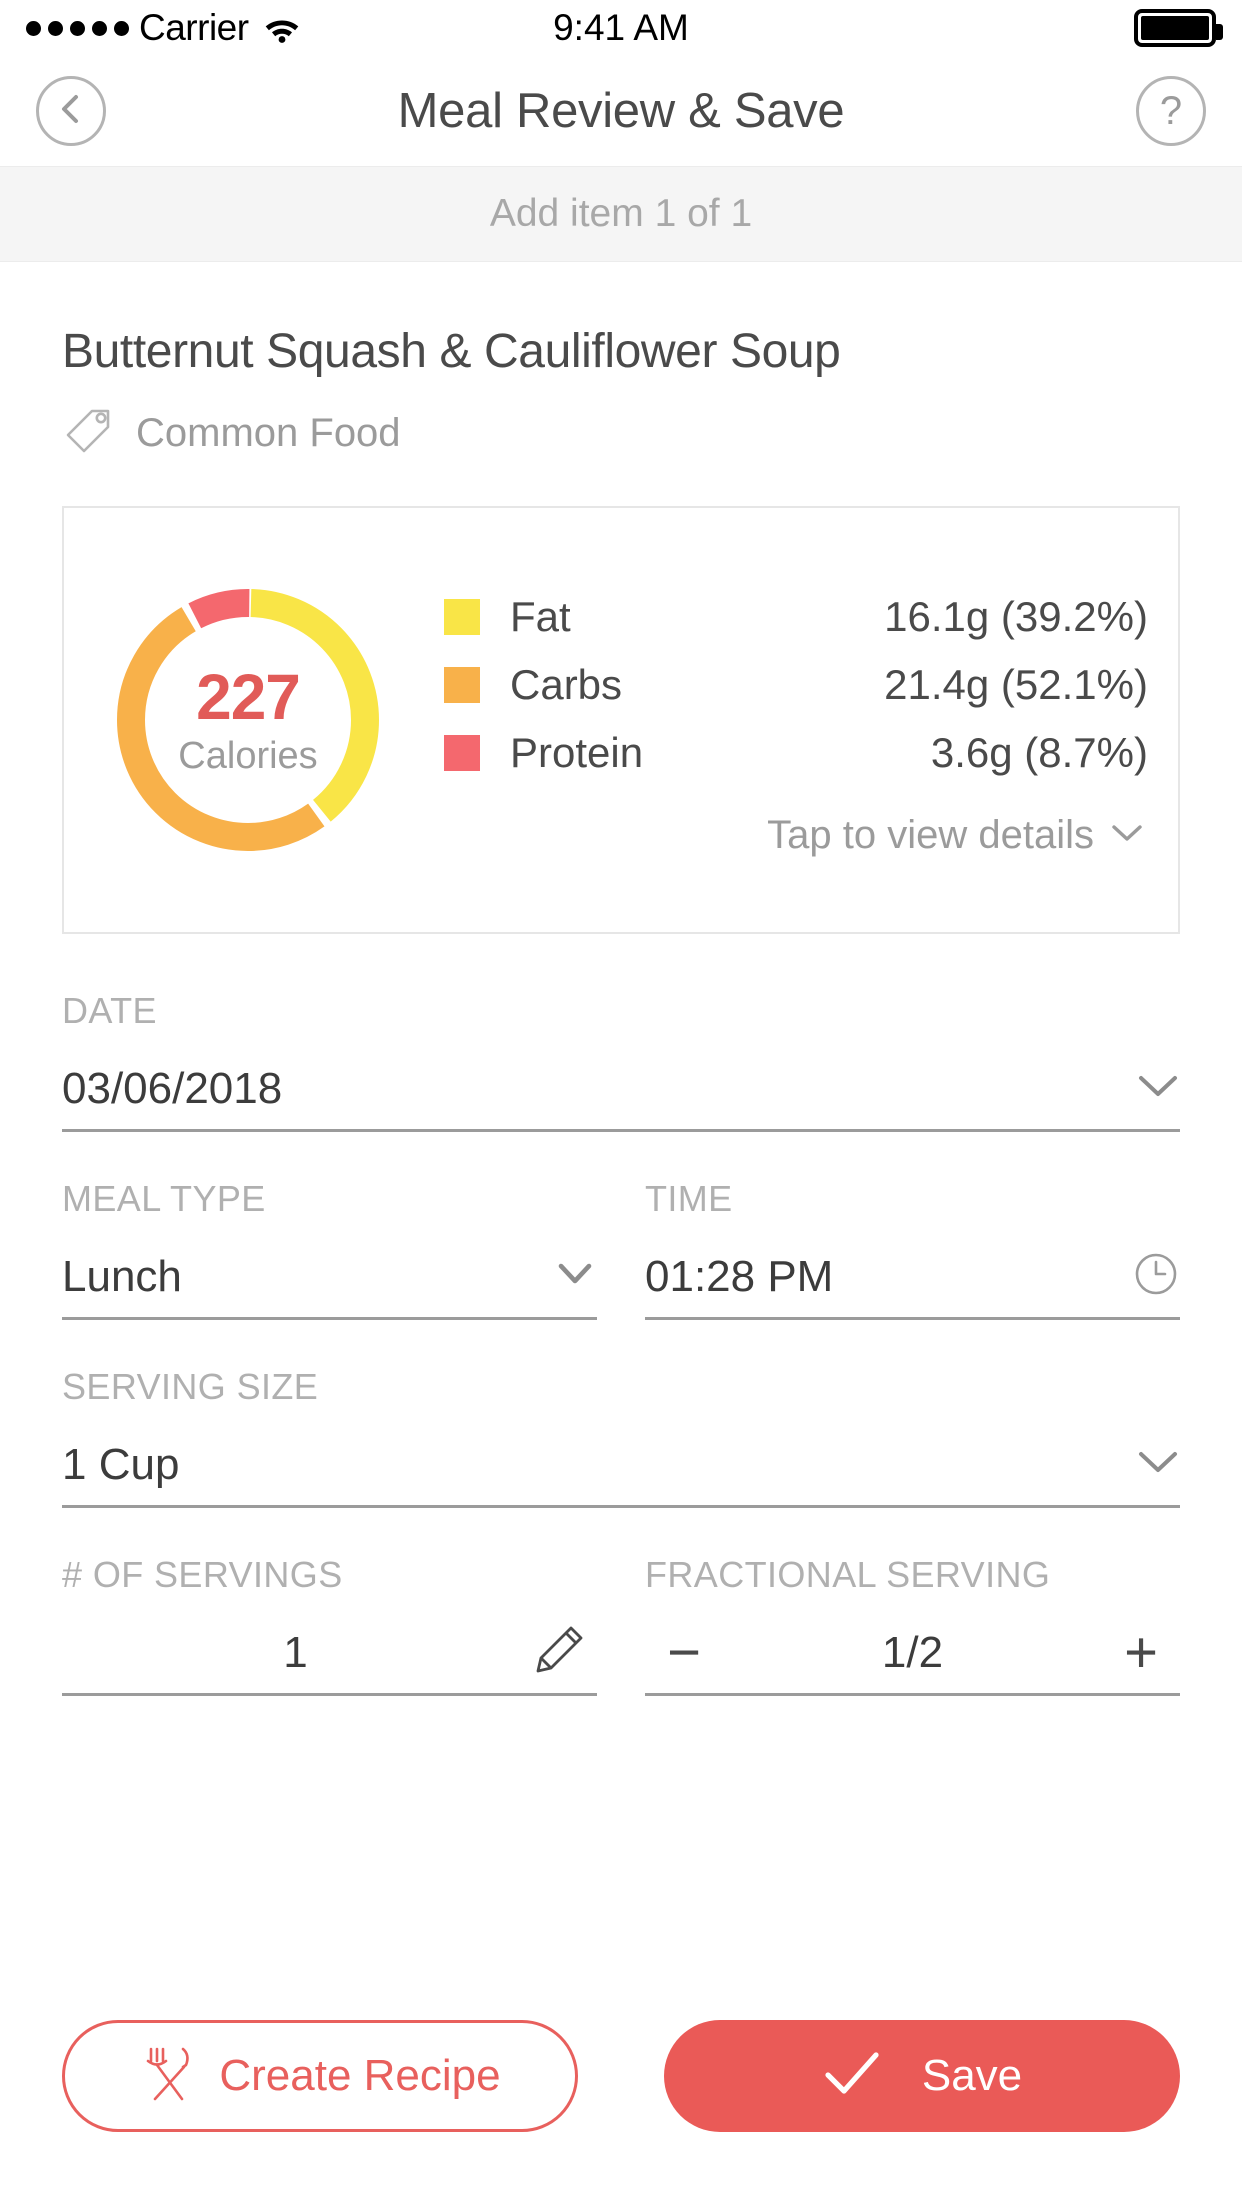  I want to click on legend-label-protein: Protein, so click(577, 752).